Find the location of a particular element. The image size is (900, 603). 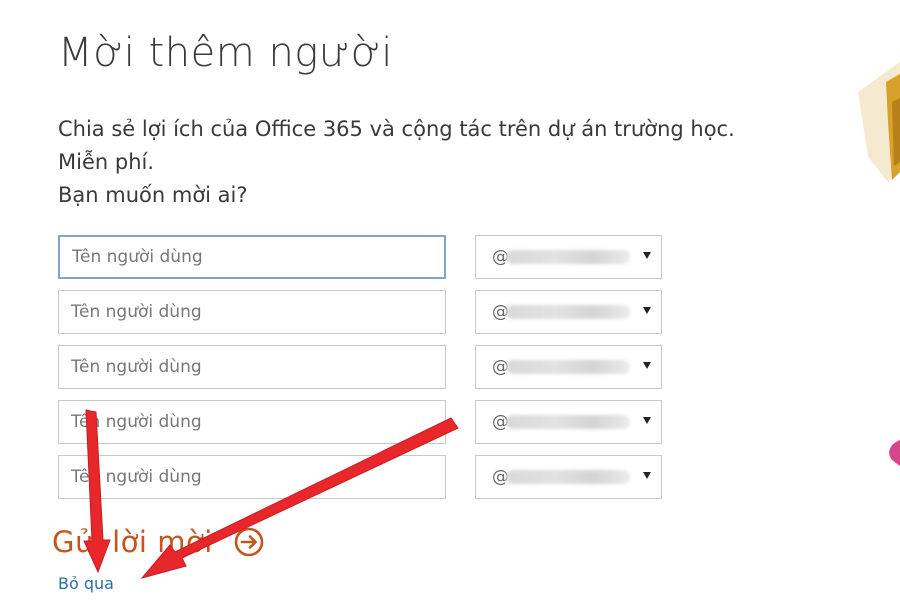

page-title: Mời thêm người is located at coordinates (225, 53).